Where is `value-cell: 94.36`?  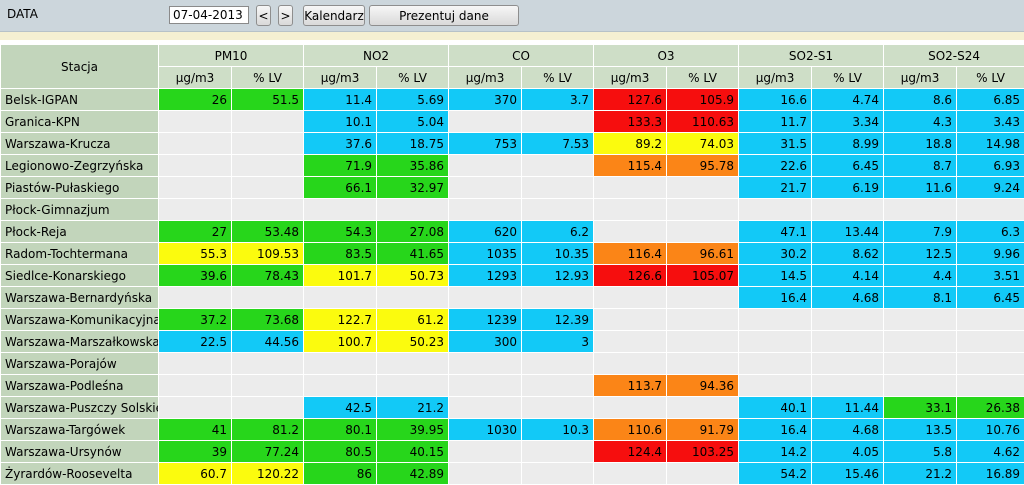
value-cell: 94.36 is located at coordinates (703, 386).